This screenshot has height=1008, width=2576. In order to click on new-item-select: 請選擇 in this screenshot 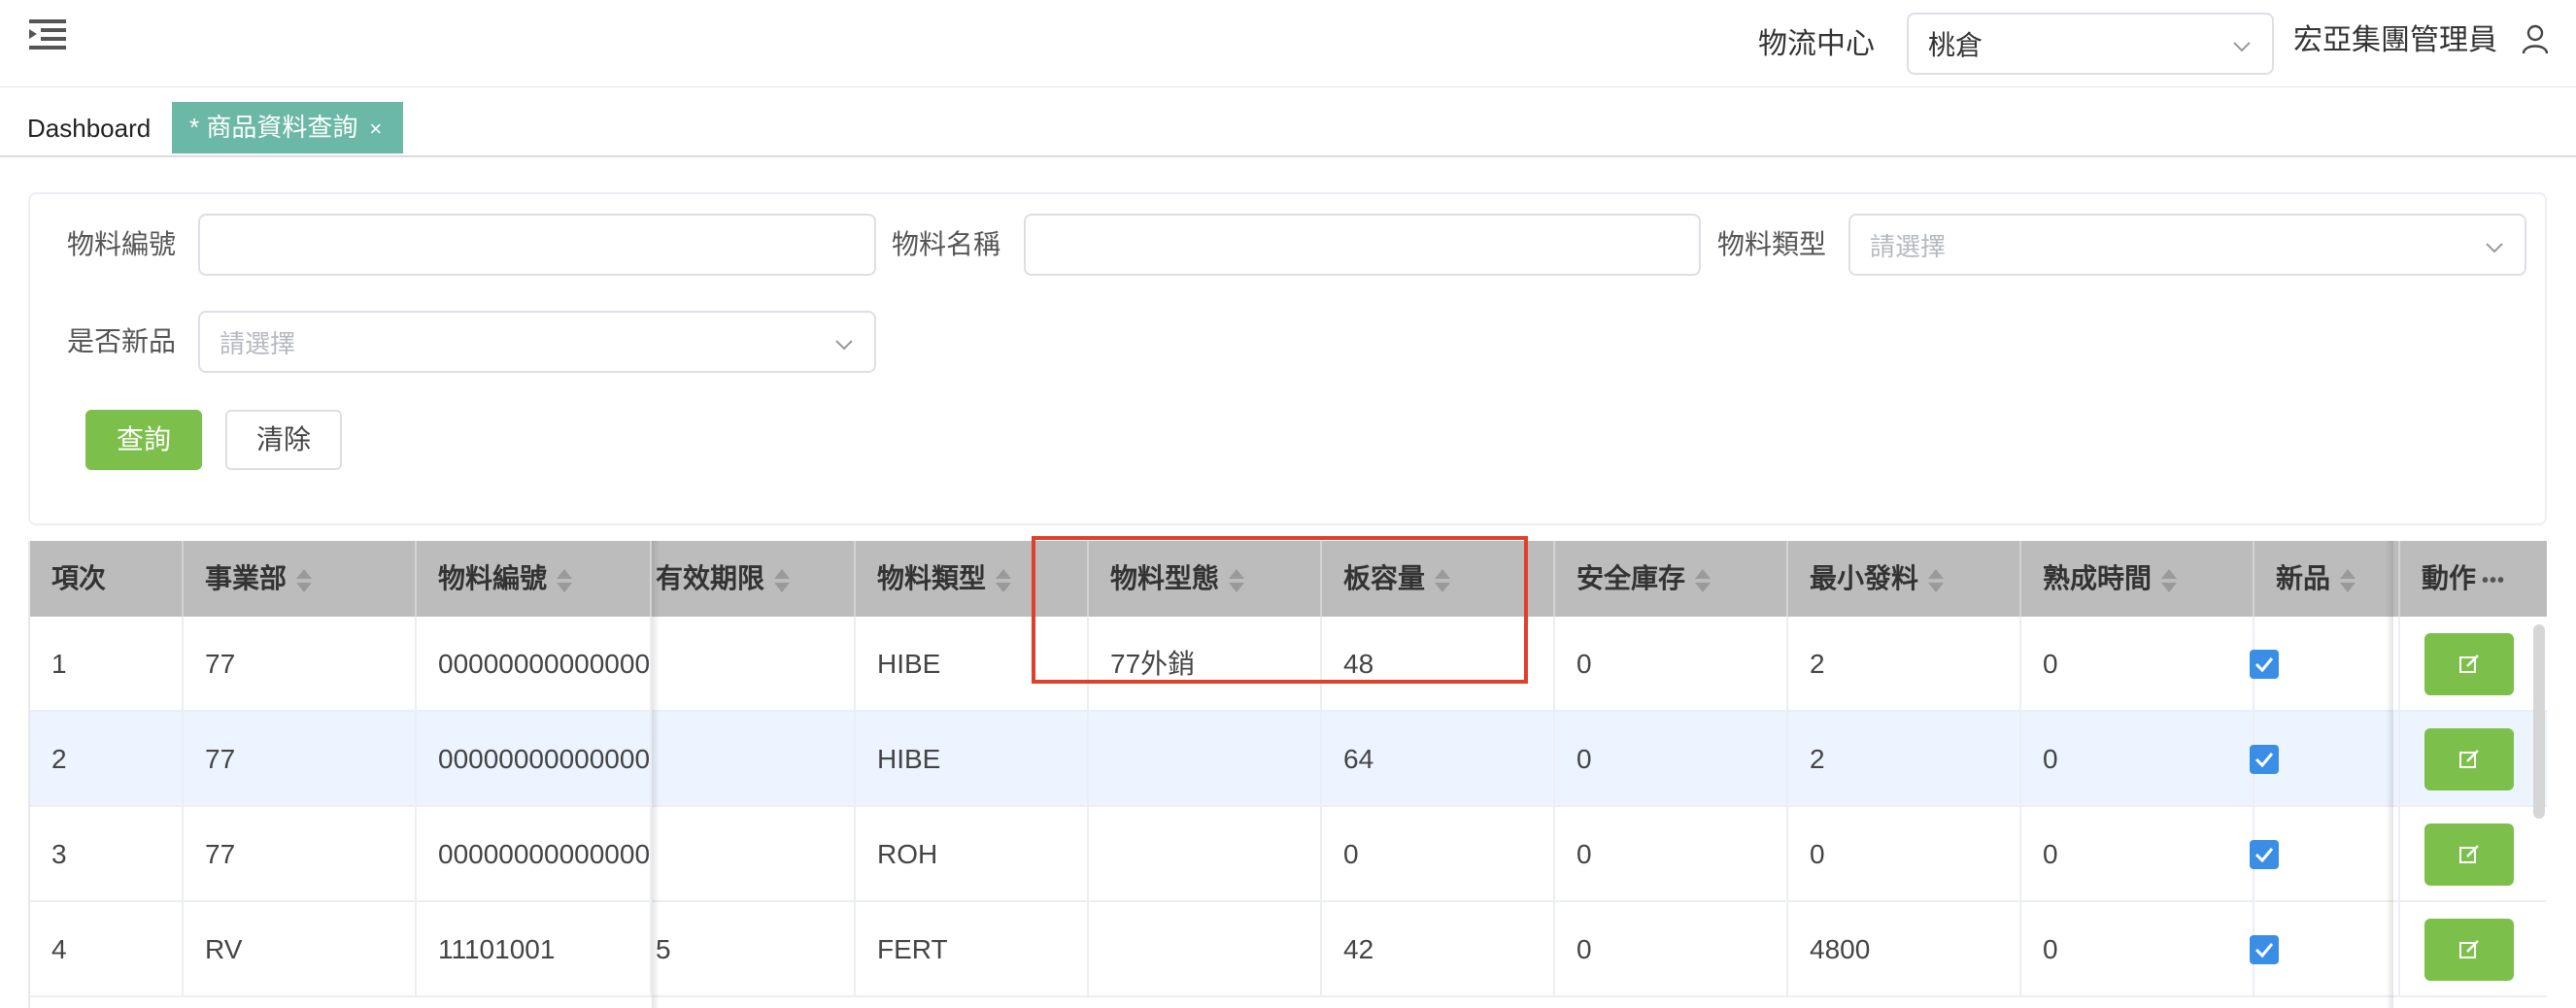, I will do `click(537, 342)`.